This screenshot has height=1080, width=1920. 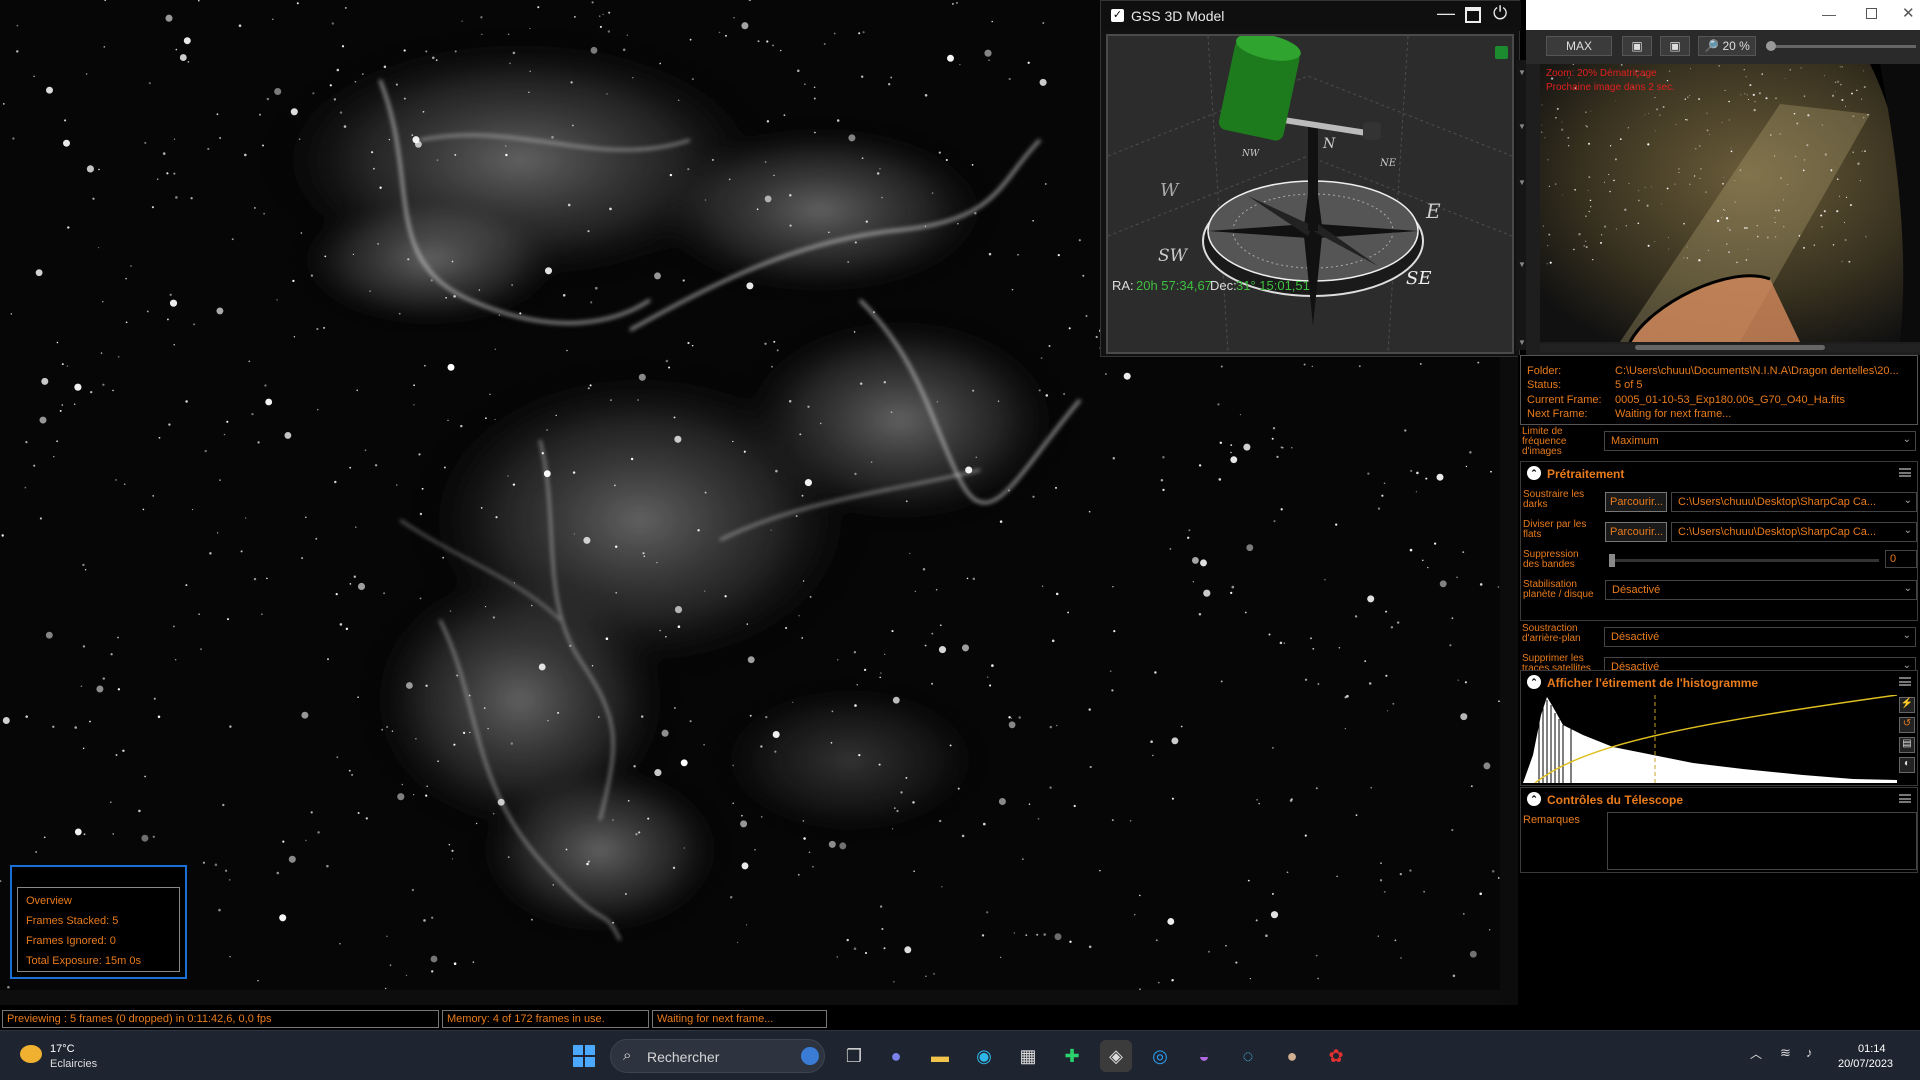 I want to click on reset-icon: ↺, so click(x=1907, y=725).